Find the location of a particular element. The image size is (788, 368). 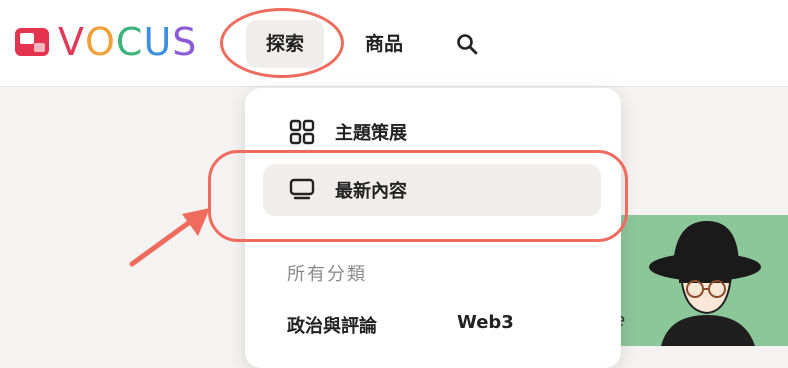

search-icon is located at coordinates (467, 44).